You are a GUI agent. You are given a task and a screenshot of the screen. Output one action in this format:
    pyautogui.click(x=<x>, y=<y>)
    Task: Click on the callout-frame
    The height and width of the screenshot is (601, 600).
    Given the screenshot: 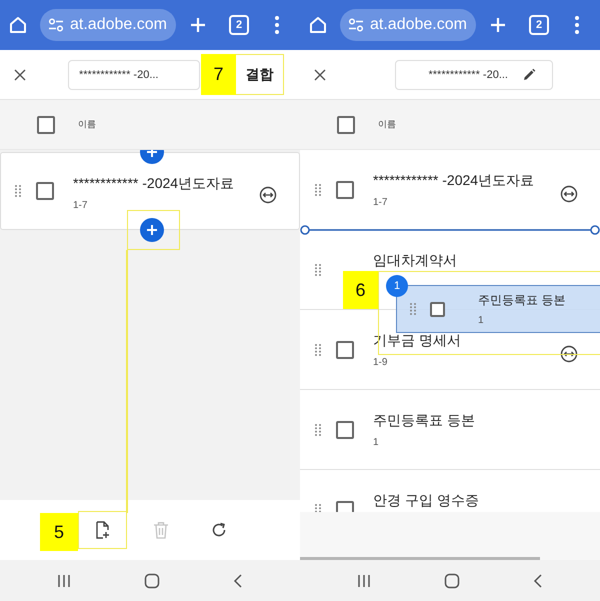 What is the action you would take?
    pyautogui.click(x=153, y=230)
    